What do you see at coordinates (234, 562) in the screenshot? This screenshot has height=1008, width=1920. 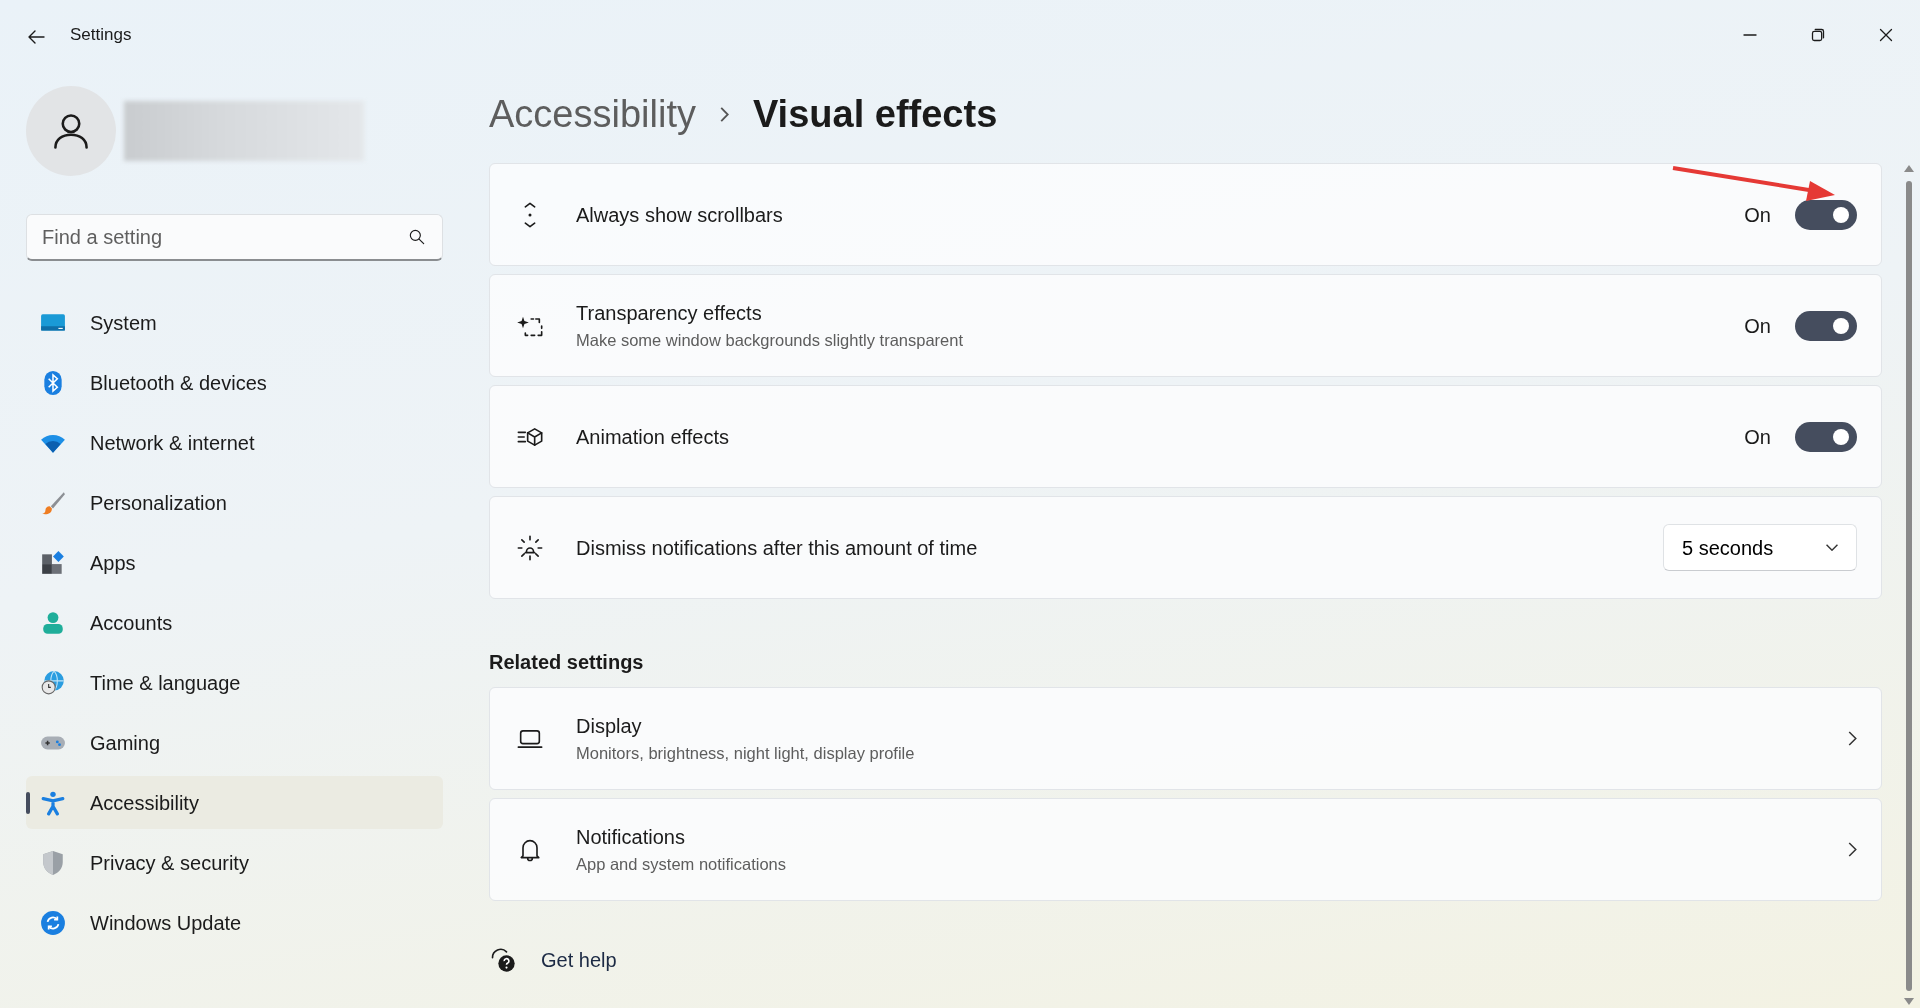 I see `sidebar-item: Apps` at bounding box center [234, 562].